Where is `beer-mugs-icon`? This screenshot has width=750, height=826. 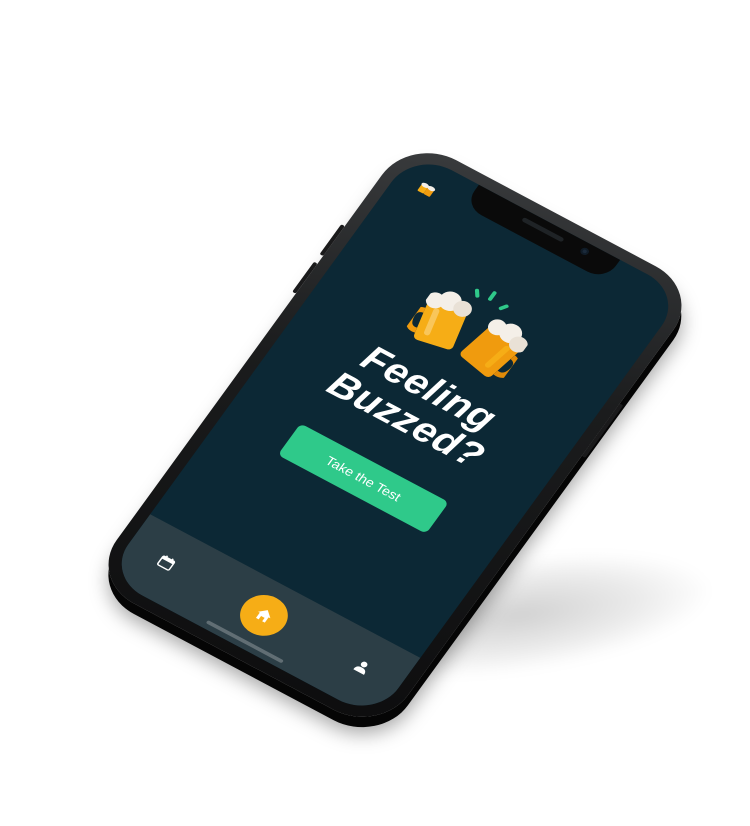 beer-mugs-icon is located at coordinates (427, 189).